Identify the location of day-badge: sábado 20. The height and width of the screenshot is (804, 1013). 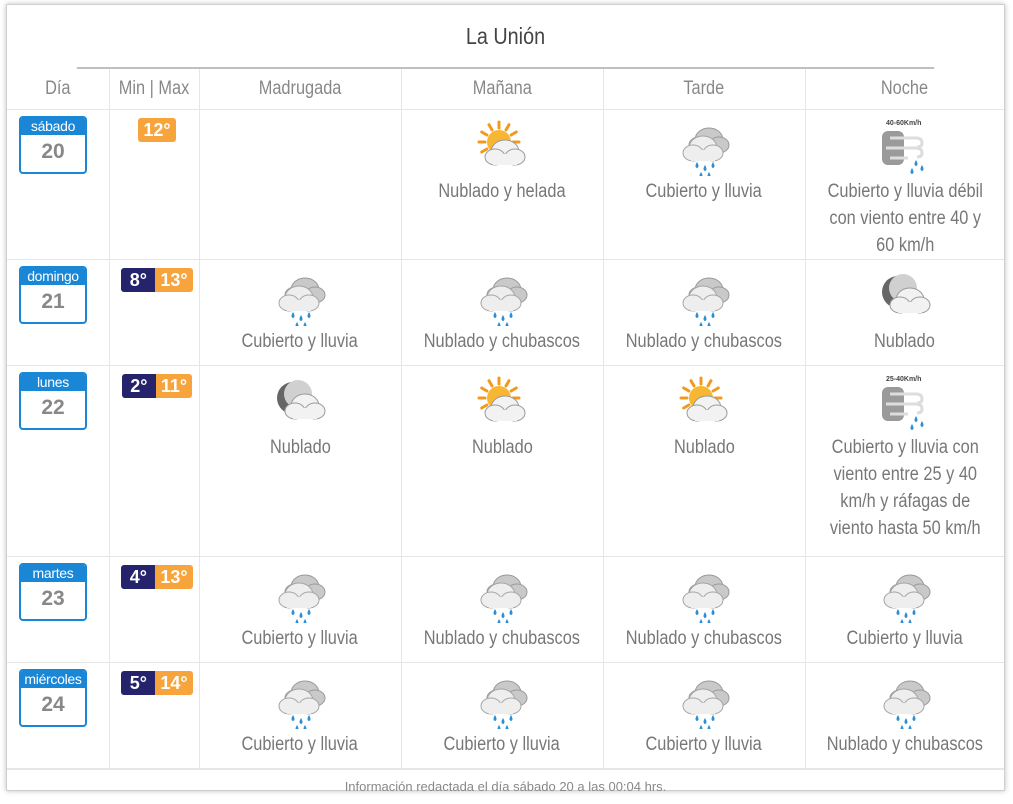
(53, 145).